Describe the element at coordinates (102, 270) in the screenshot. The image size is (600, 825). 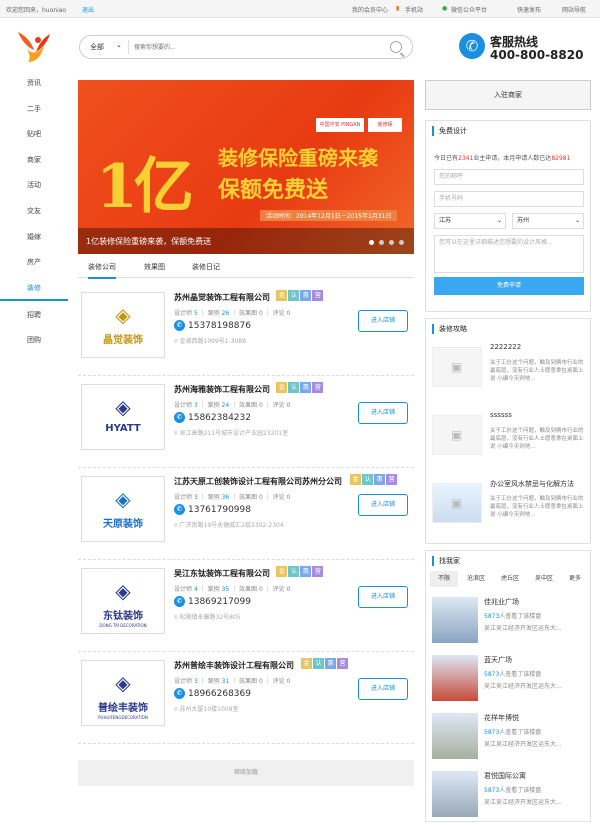
I see `tab-companies: 装修公司` at that location.